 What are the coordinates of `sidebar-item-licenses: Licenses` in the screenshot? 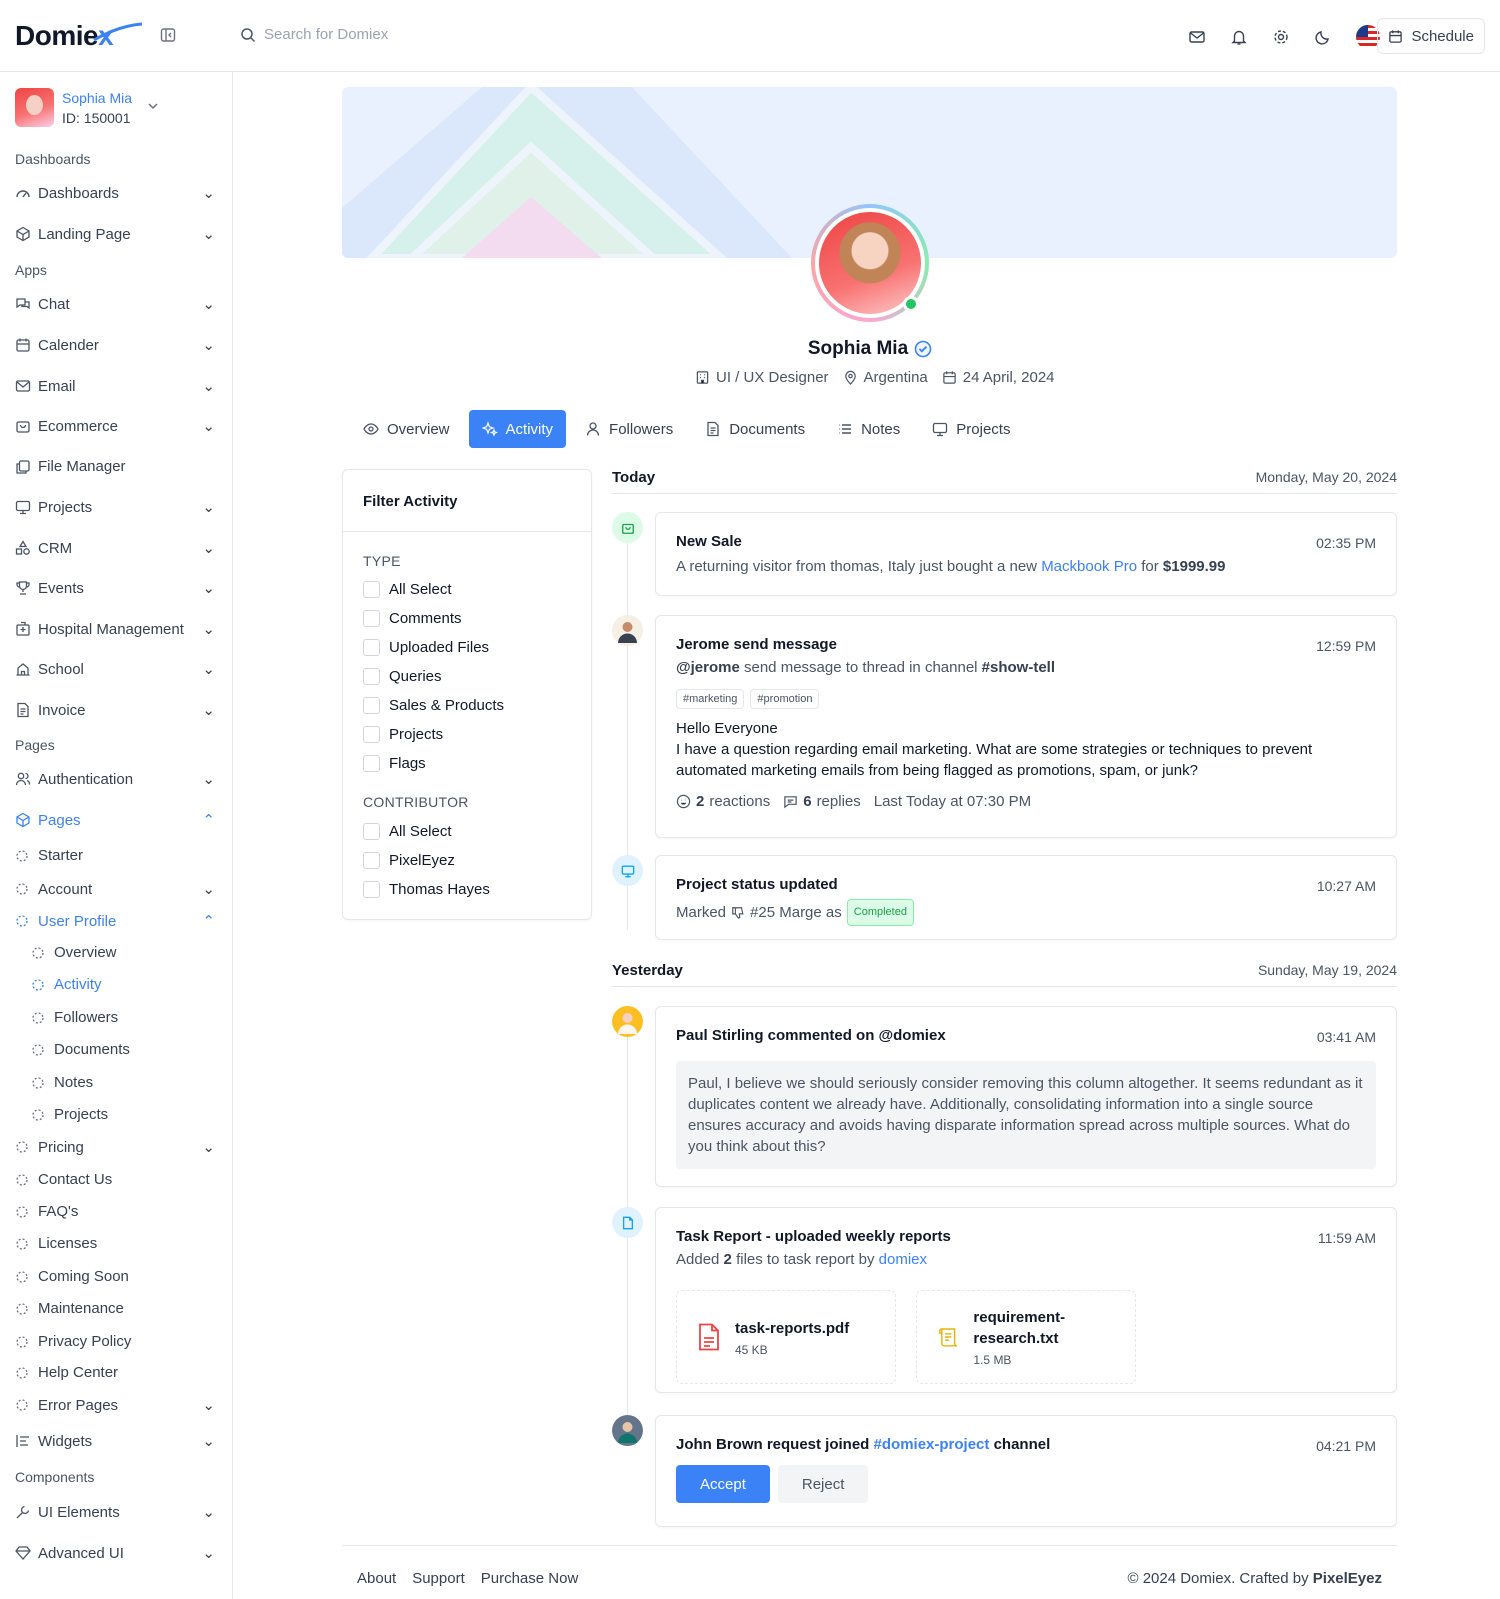 It's located at (115, 1243).